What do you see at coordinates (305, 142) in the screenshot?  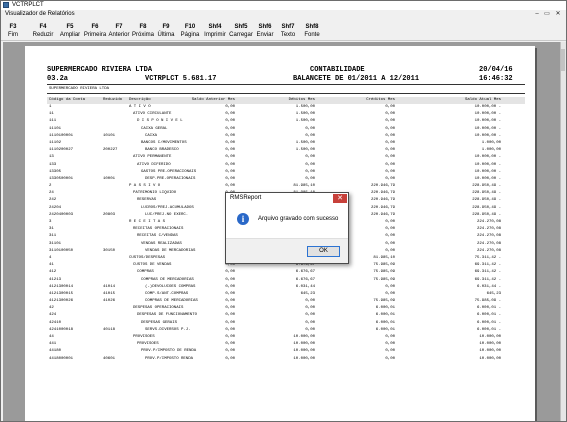 I see `debits-cell: 1.500,00` at bounding box center [305, 142].